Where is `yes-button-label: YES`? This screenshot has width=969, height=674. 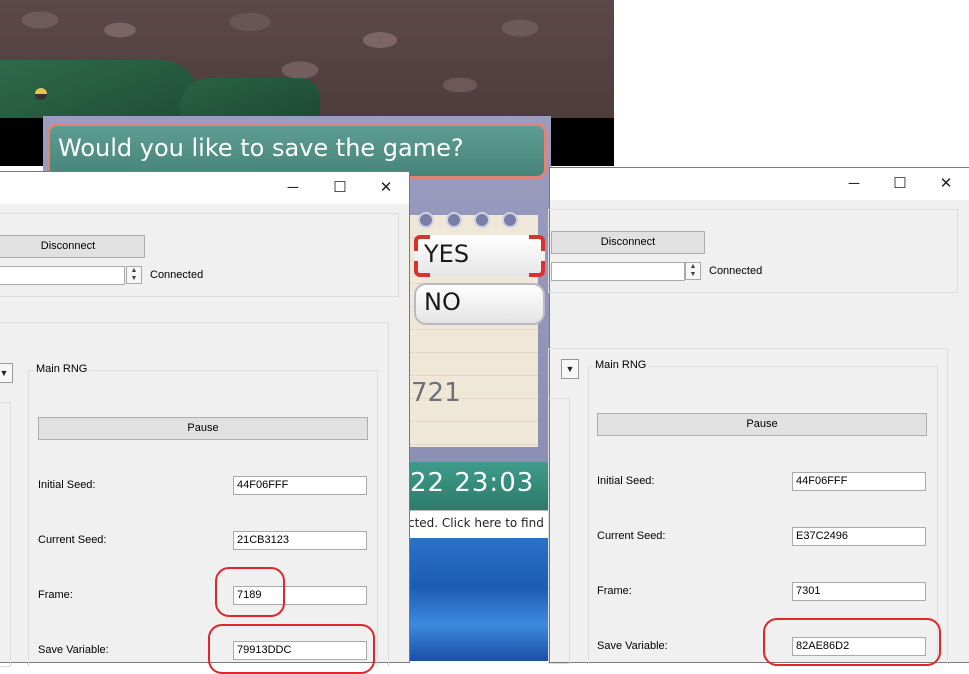
yes-button-label: YES is located at coordinates (447, 254).